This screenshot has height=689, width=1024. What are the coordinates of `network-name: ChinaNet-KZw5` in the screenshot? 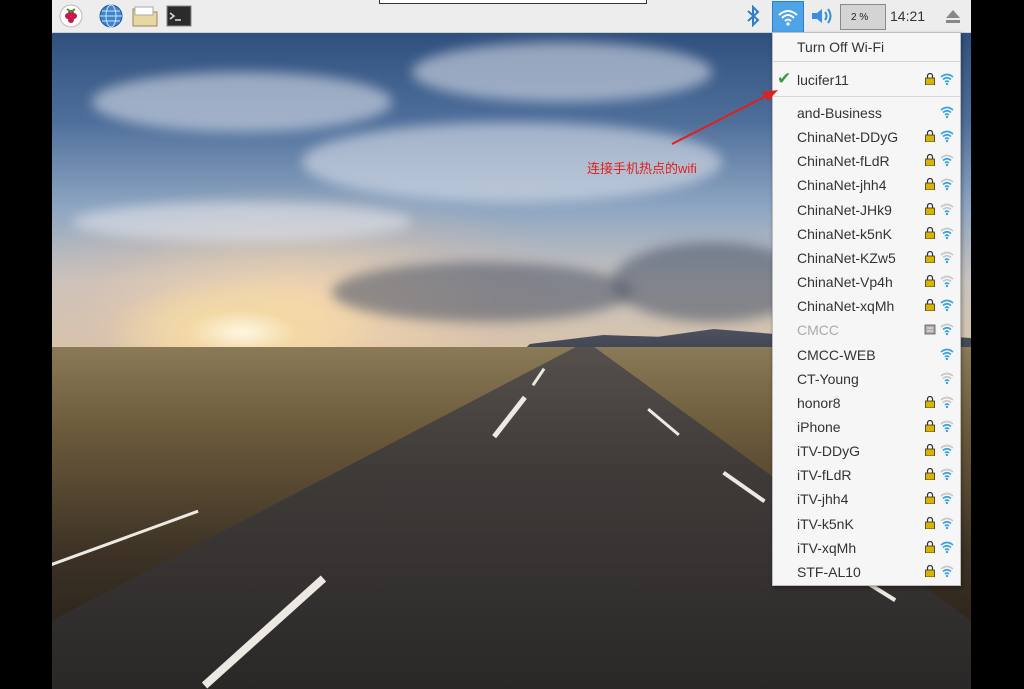 It's located at (846, 258).